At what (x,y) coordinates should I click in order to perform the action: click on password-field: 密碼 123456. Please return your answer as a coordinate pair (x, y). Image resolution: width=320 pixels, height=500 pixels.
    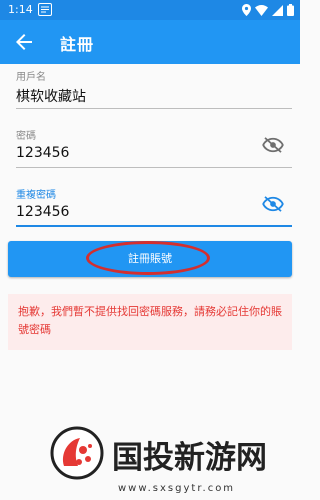
    Looking at the image, I should click on (154, 147).